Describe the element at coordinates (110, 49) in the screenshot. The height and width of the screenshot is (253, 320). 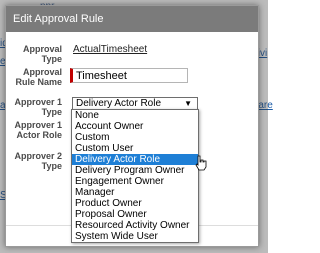
I see `approval-type-value: ActualTimesheet` at that location.